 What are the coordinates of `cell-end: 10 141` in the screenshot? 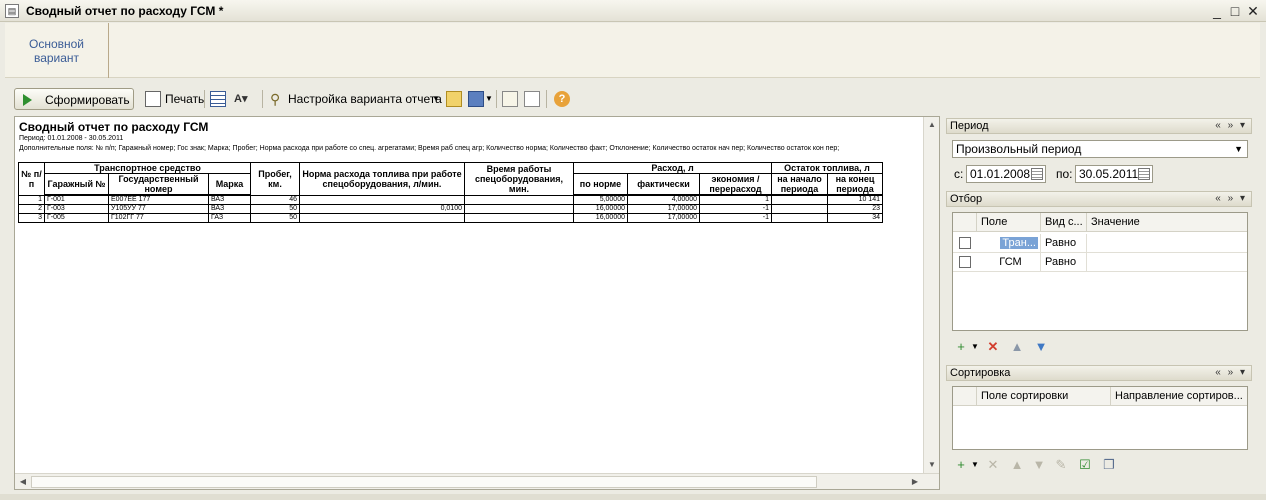 It's located at (855, 199).